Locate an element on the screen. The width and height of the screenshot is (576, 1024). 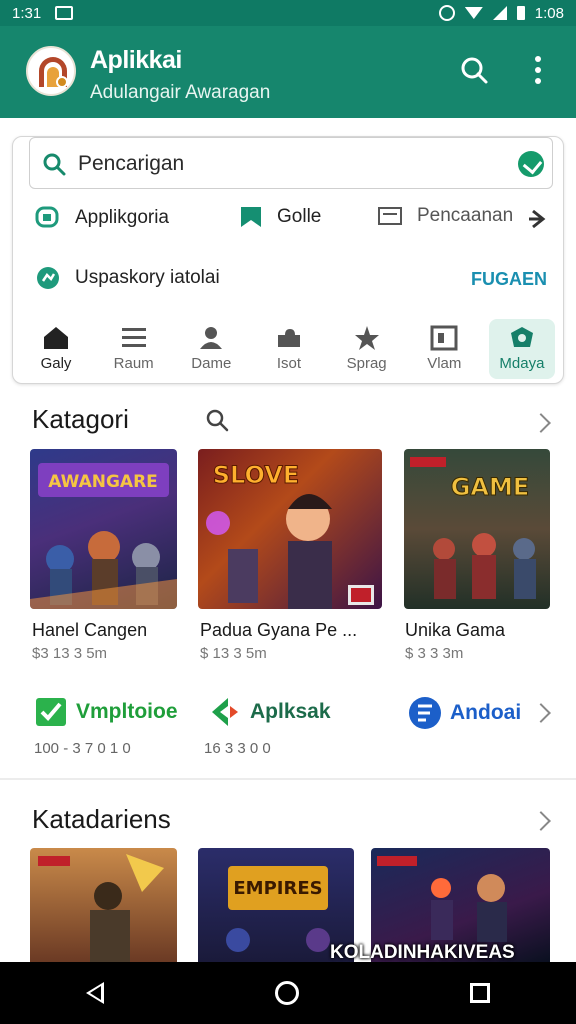
game-meta-1: $3 13 3 5m is located at coordinates (70, 653).